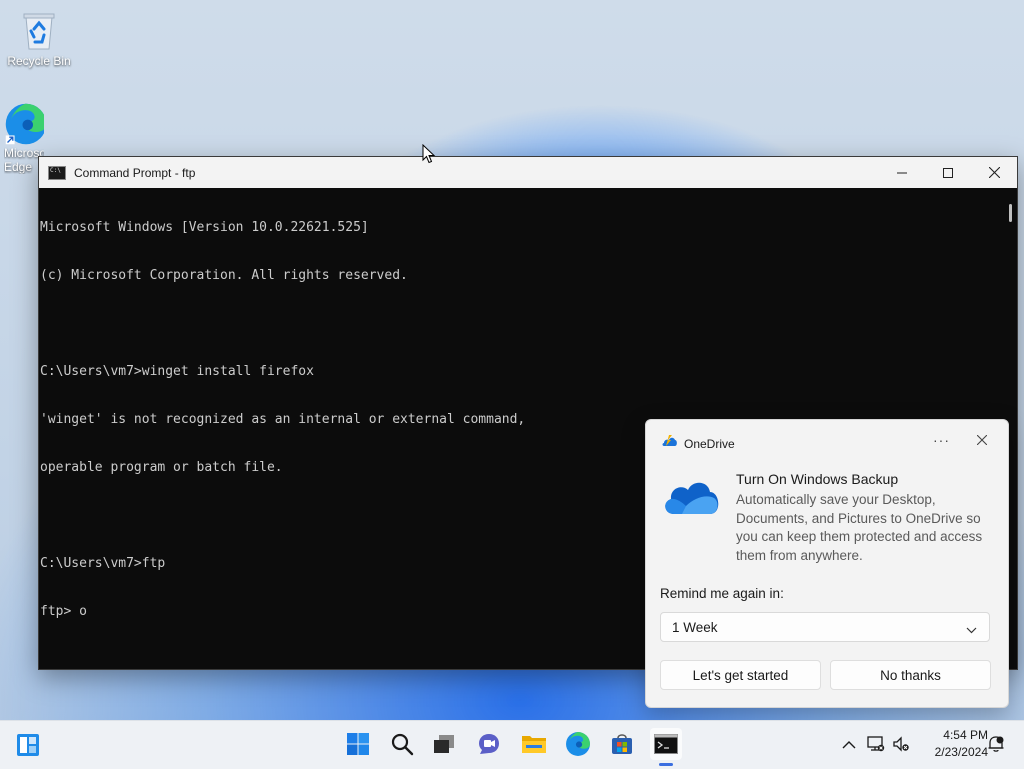  I want to click on chat-icon, so click(489, 744).